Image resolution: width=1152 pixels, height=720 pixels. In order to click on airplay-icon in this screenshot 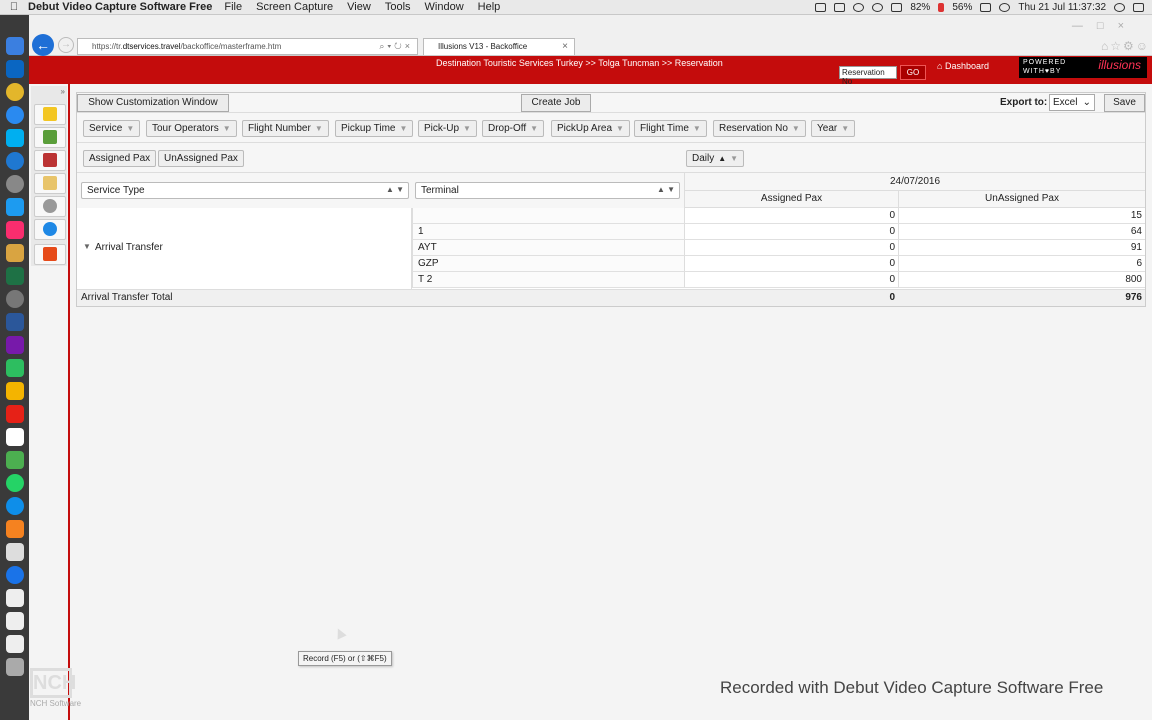, I will do `click(840, 7)`.